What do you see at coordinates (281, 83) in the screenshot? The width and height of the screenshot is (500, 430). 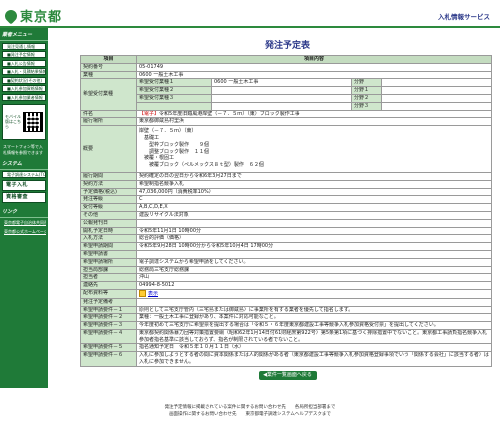 I see `gyoshu-value: 0600 一般土木工事` at bounding box center [281, 83].